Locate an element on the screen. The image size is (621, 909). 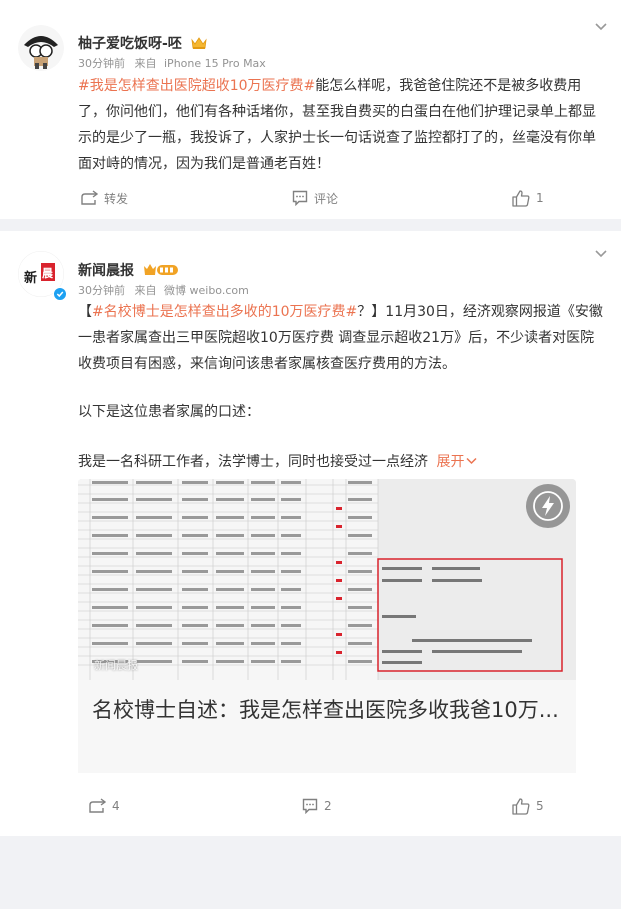
expand-label: 展开 is located at coordinates (450, 462).